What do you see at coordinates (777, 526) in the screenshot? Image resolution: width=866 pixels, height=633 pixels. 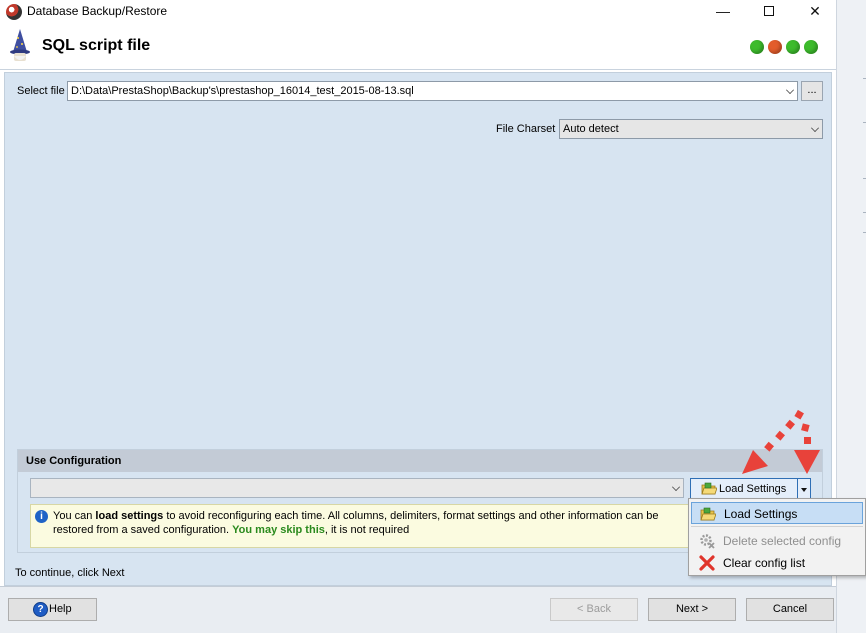 I see `menu-separator` at bounding box center [777, 526].